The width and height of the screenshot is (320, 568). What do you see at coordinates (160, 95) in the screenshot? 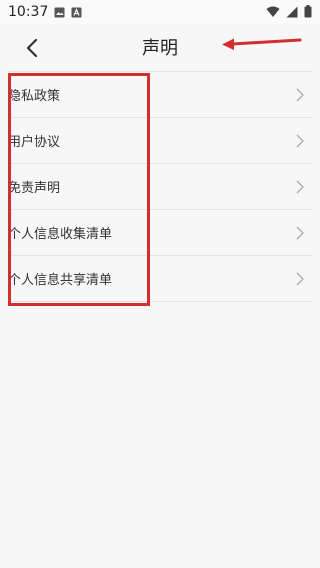
I see `list-item-privacy-policy: 隐私政策` at bounding box center [160, 95].